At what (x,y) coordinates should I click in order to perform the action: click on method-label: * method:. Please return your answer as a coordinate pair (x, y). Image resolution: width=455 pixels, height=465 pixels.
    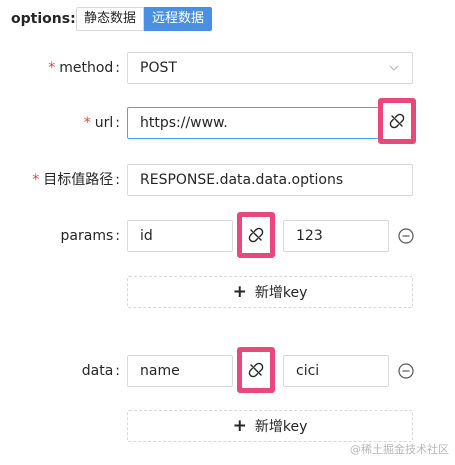
    Looking at the image, I should click on (84, 68).